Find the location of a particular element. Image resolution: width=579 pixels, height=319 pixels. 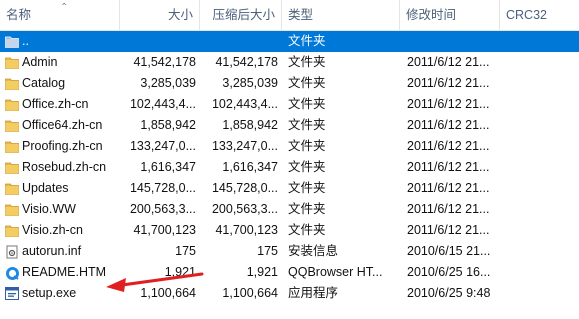

file-name: Proofing.zh-cn is located at coordinates (62, 146).